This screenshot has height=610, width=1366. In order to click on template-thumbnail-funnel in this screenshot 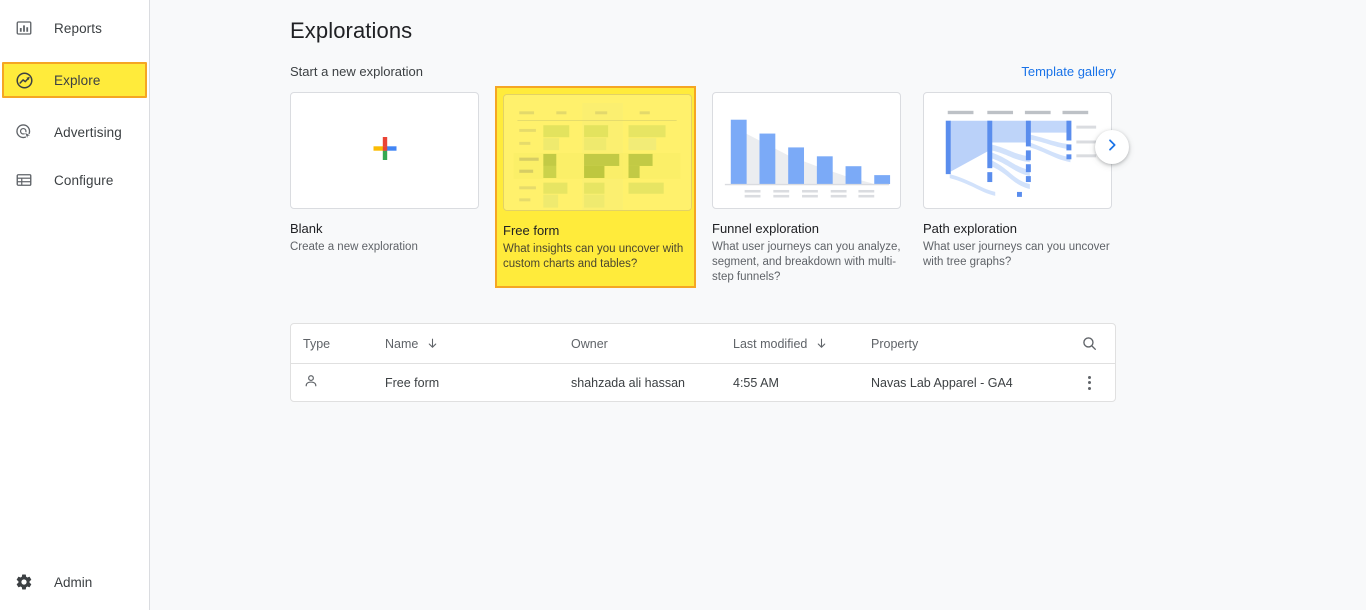, I will do `click(806, 150)`.